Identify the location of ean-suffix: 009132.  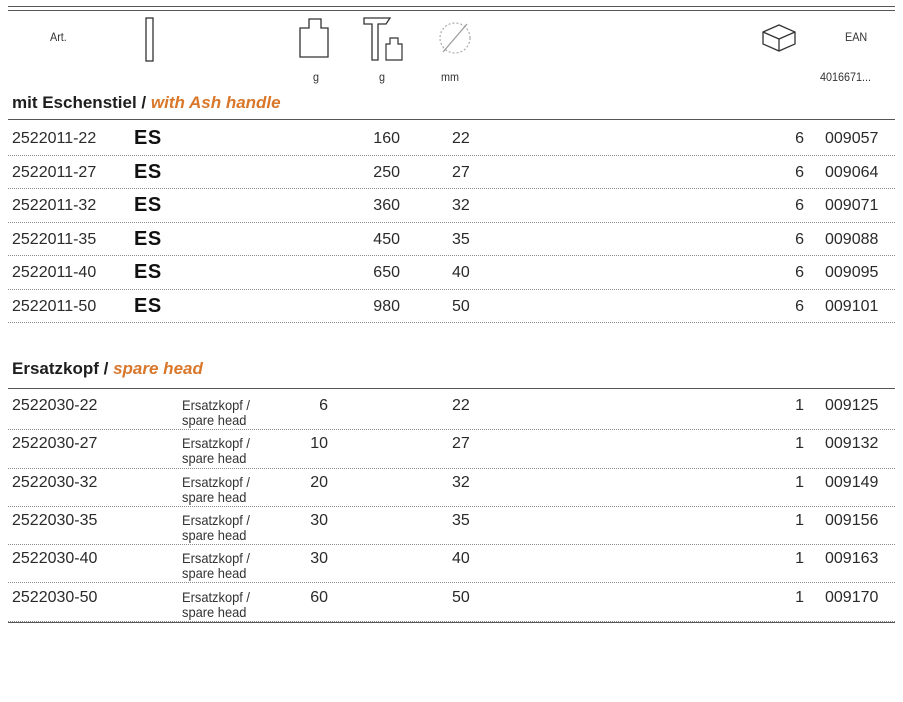
(852, 444).